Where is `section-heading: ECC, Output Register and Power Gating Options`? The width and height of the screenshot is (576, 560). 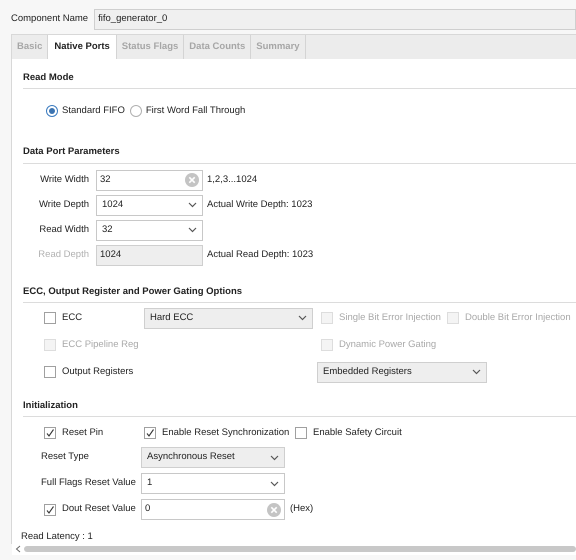 section-heading: ECC, Output Register and Power Gating Options is located at coordinates (133, 291).